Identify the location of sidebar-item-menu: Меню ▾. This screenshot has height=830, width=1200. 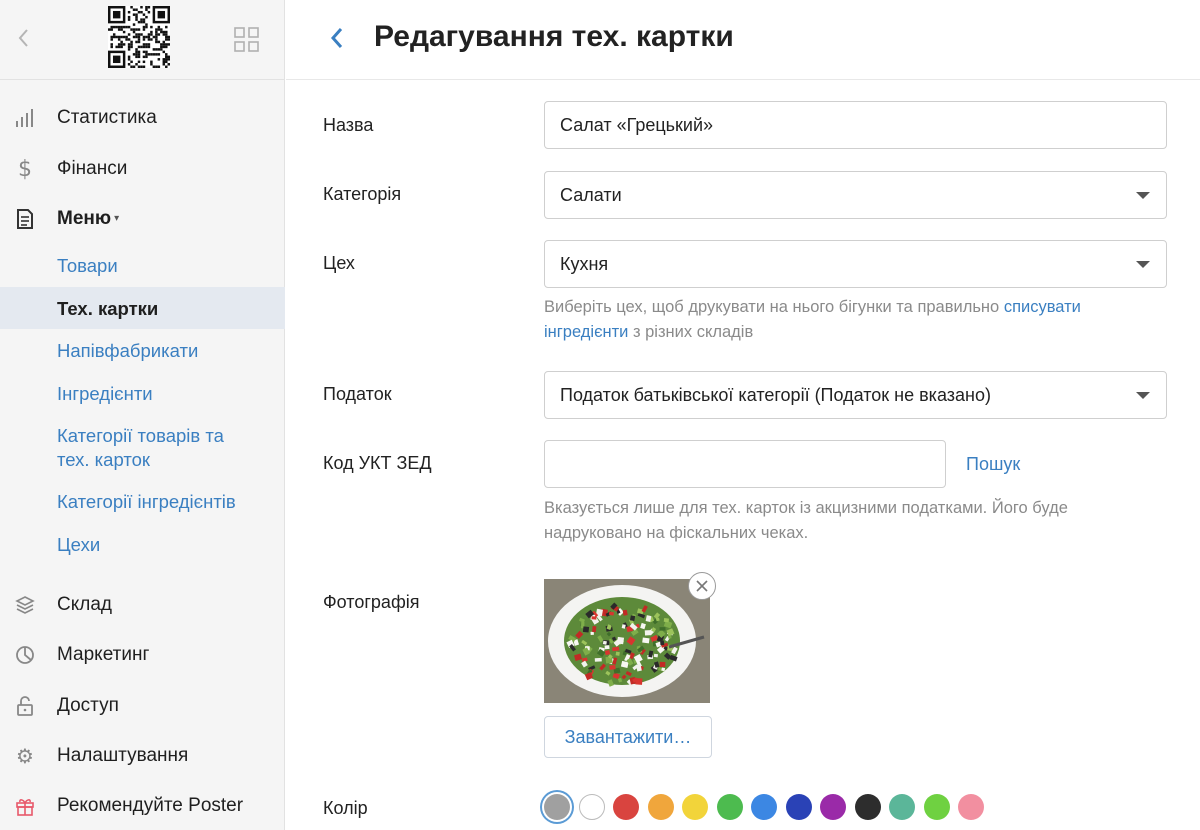
(142, 219).